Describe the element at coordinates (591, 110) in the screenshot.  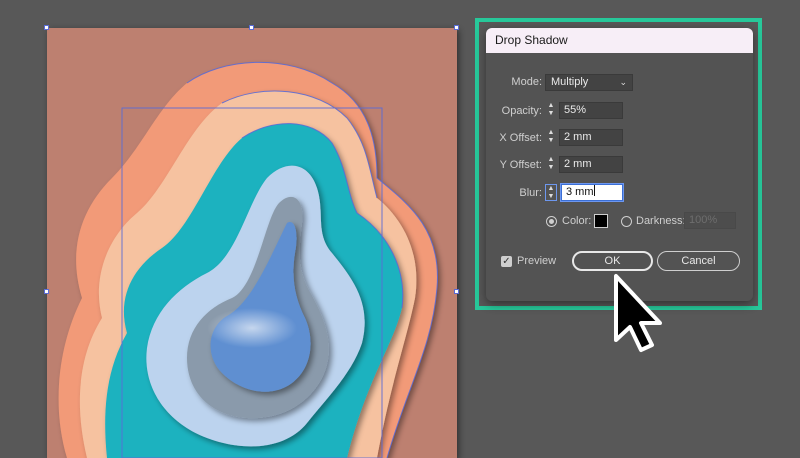
I see `opacity-input: 55%` at that location.